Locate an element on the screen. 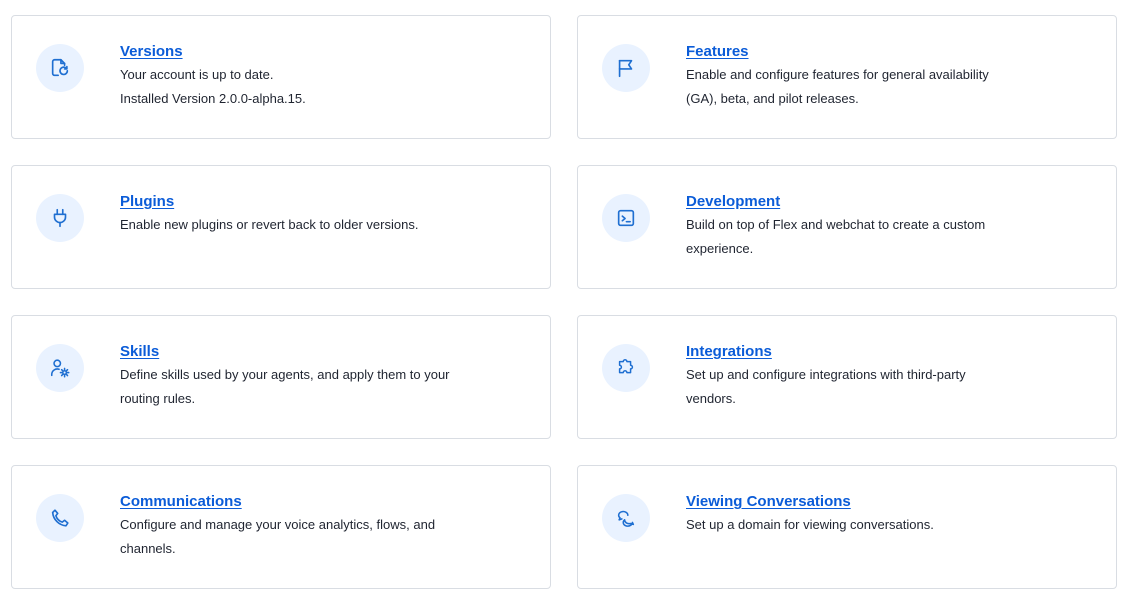  terminal-icon is located at coordinates (626, 218).